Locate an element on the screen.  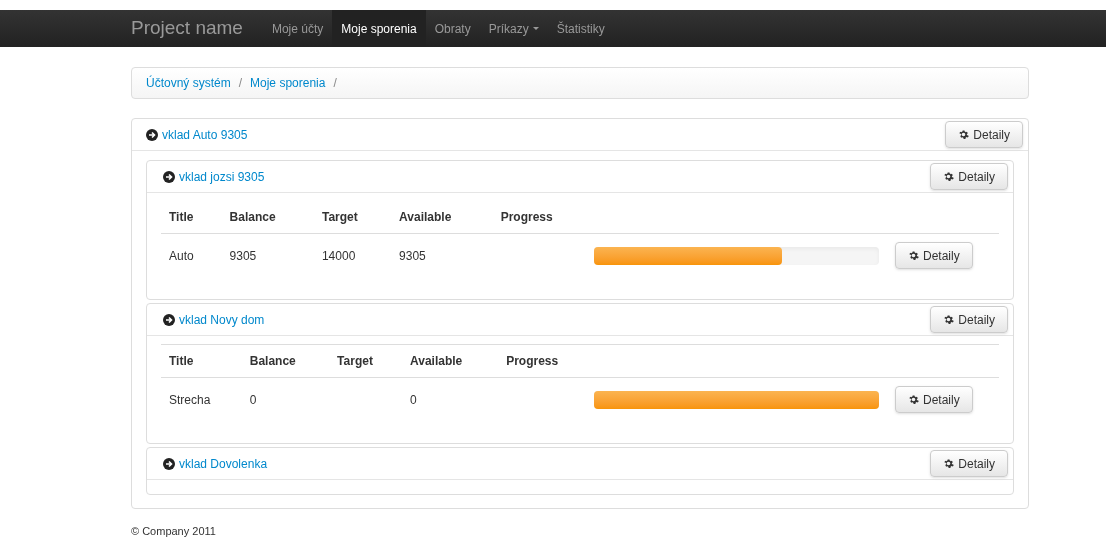
panel-title-link: vklad Dovolenka is located at coordinates (215, 463).